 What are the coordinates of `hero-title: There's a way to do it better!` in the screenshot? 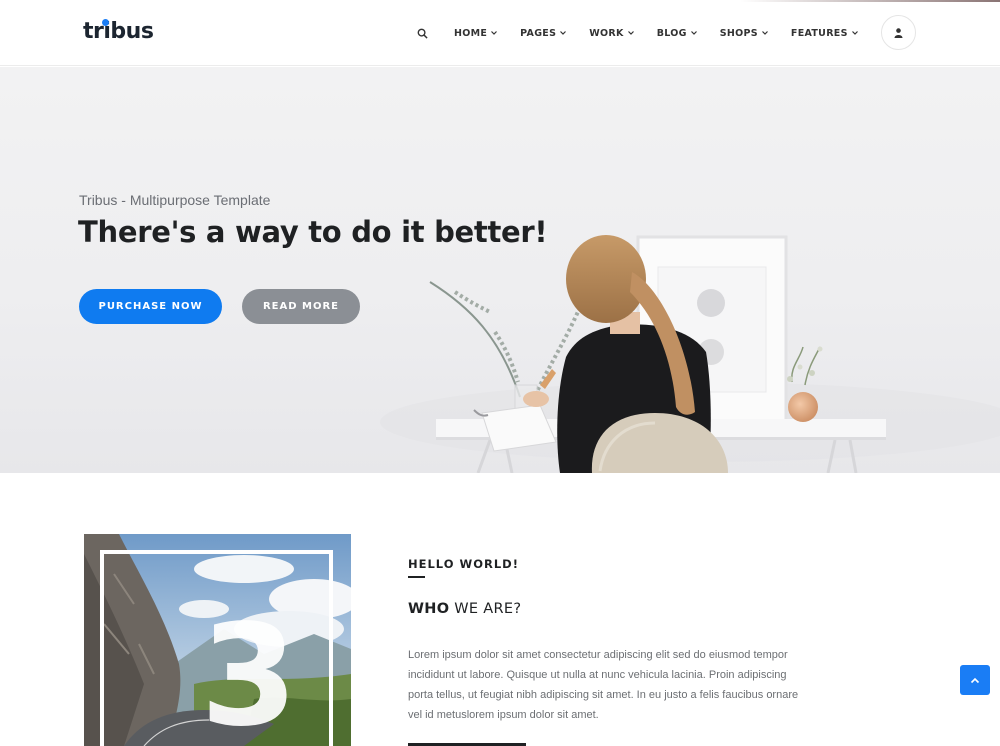 It's located at (313, 232).